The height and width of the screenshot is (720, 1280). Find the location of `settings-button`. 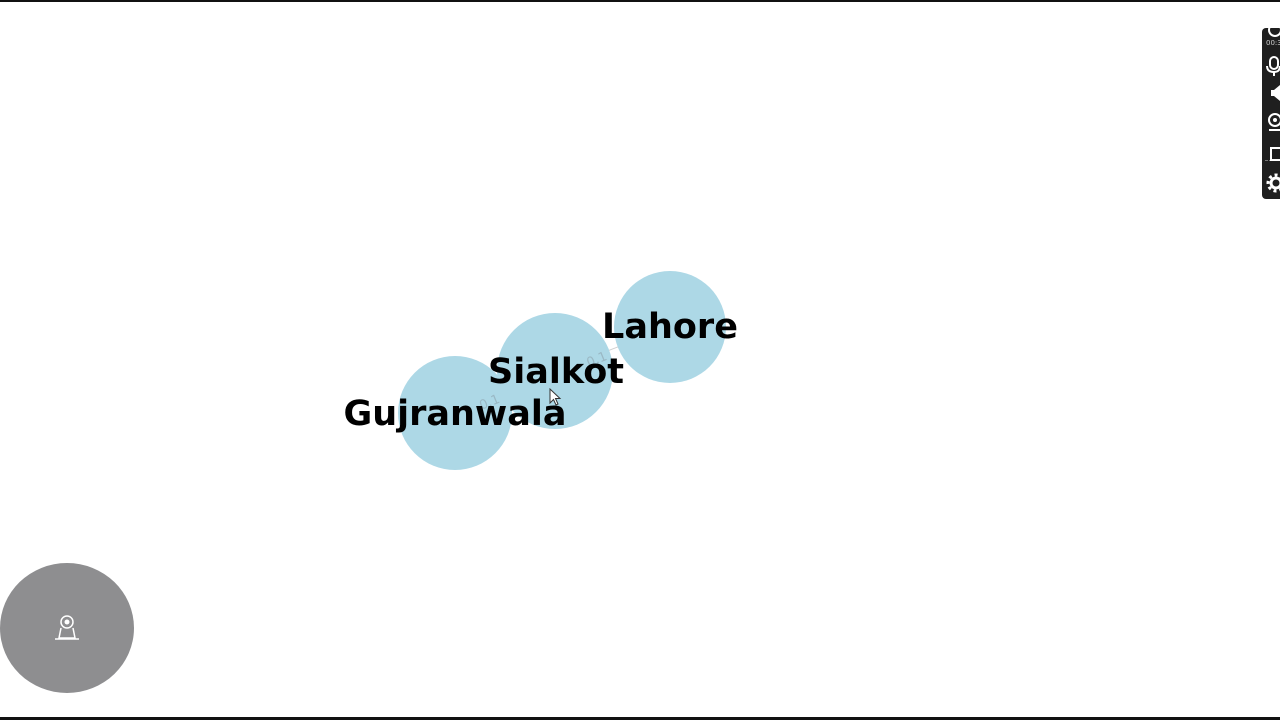

settings-button is located at coordinates (1271, 183).